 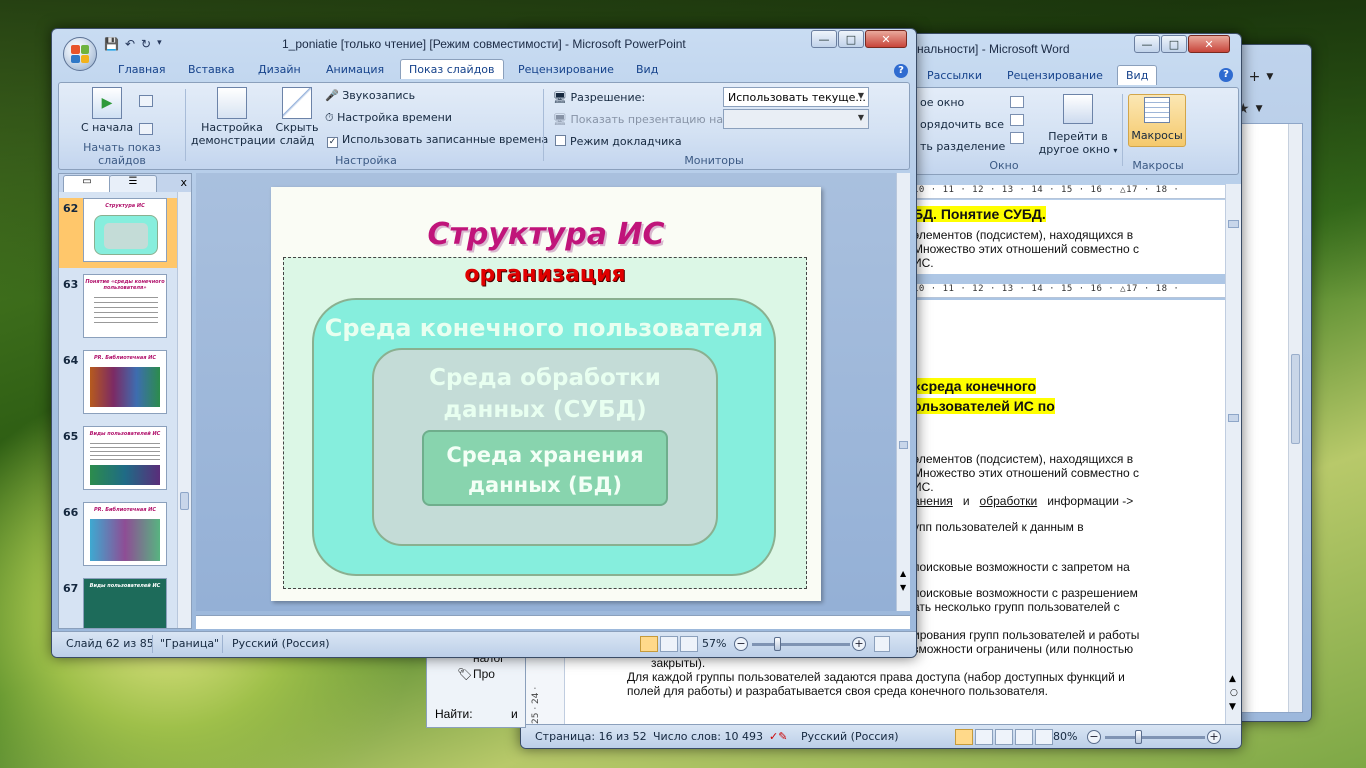 What do you see at coordinates (1024, 737) in the screenshot?
I see `outline-view-button` at bounding box center [1024, 737].